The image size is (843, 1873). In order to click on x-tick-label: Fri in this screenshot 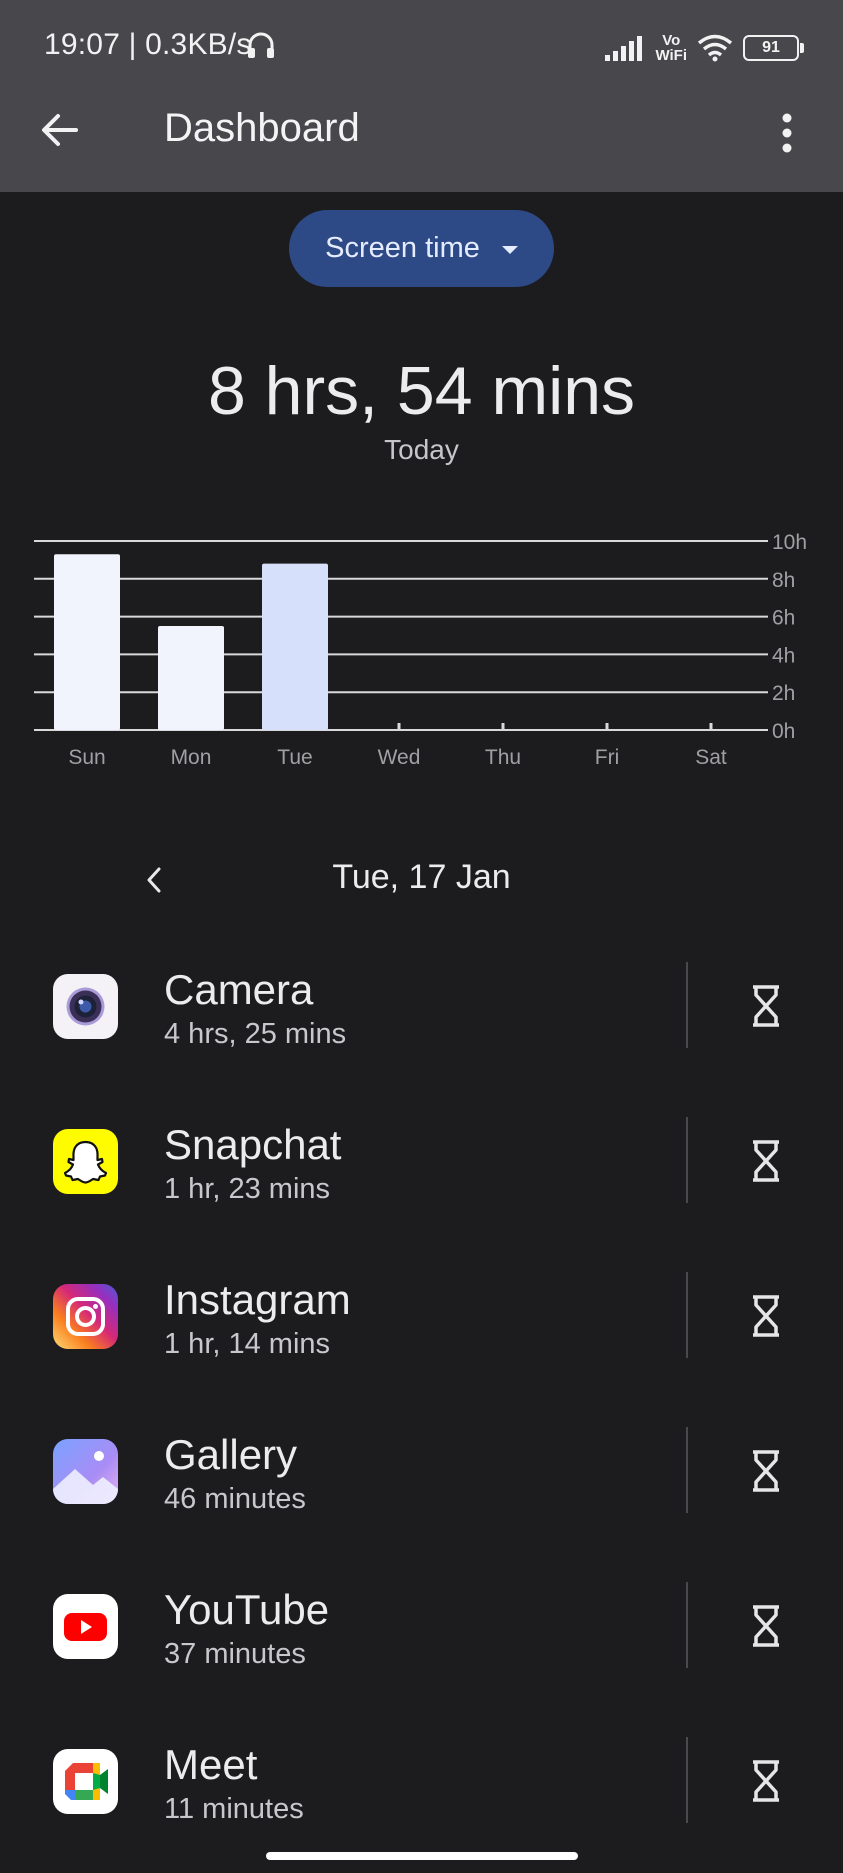, I will do `click(607, 757)`.